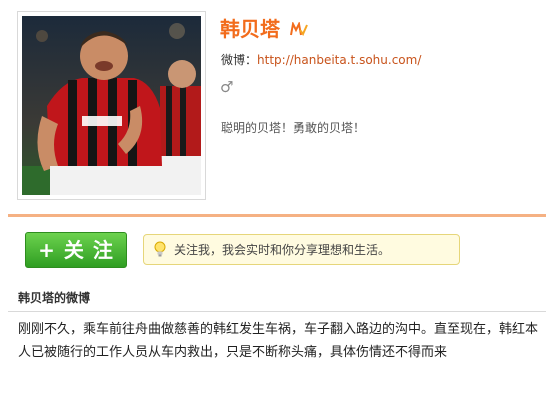 This screenshot has height=401, width=550. I want to click on avatar, so click(111, 105).